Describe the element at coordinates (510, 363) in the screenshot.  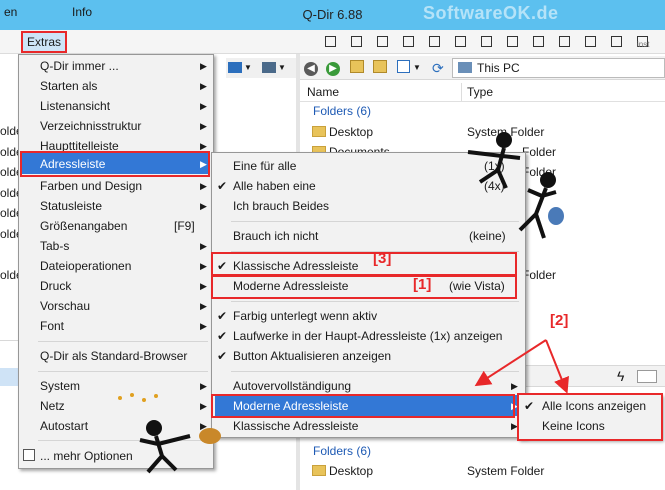
I see `arrow-to-moderne` at that location.